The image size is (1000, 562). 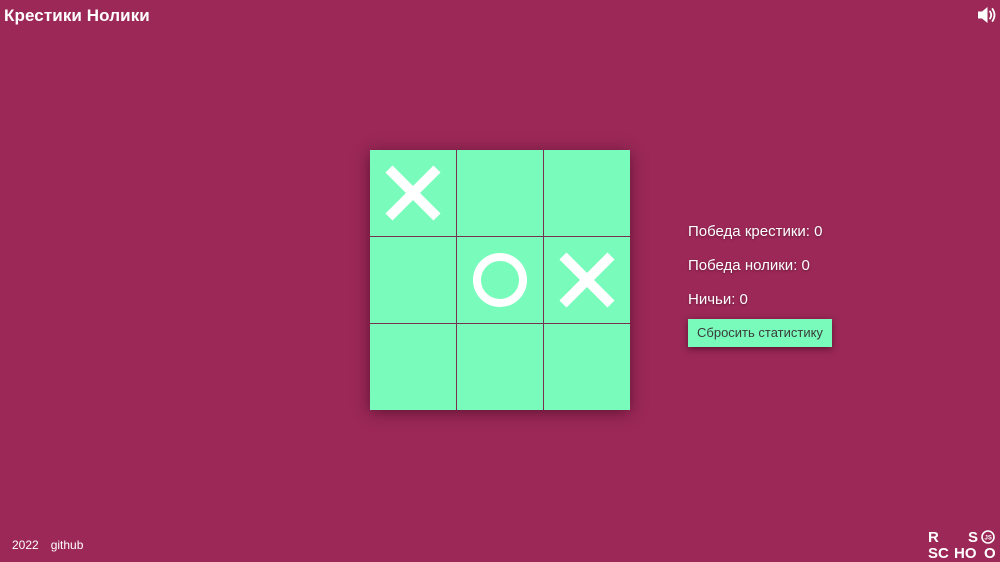 What do you see at coordinates (47, 545) in the screenshot?
I see `footer: 2022 github` at bounding box center [47, 545].